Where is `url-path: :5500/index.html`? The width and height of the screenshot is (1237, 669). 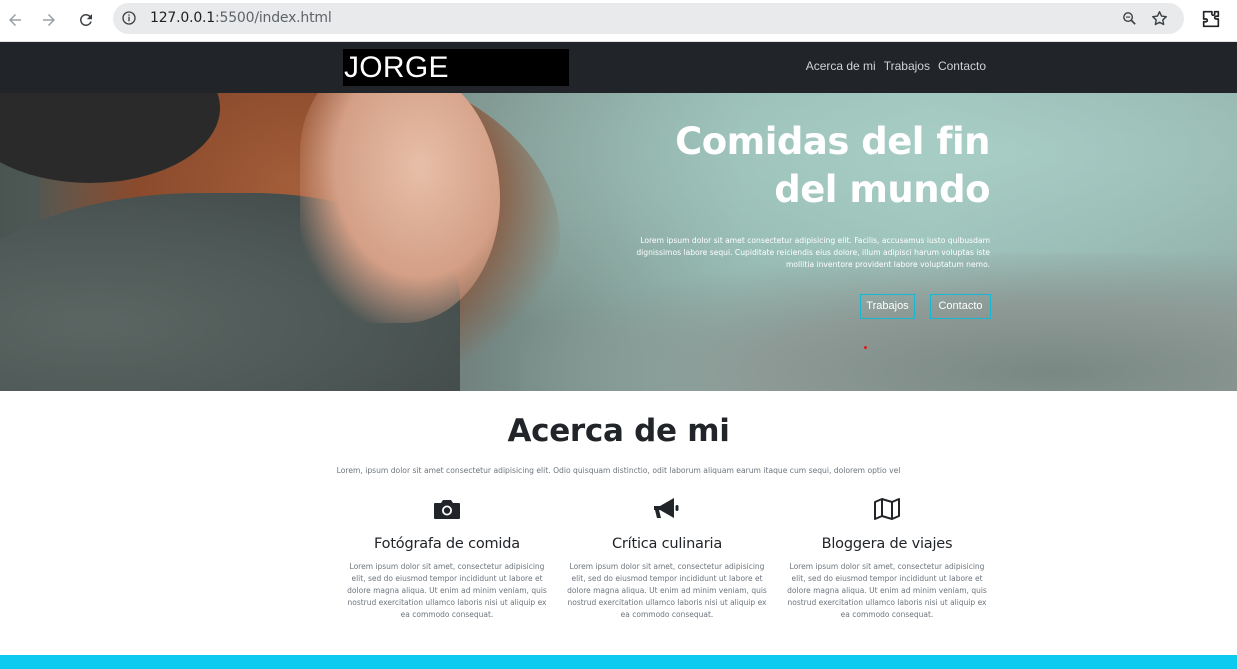
url-path: :5500/index.html is located at coordinates (273, 18).